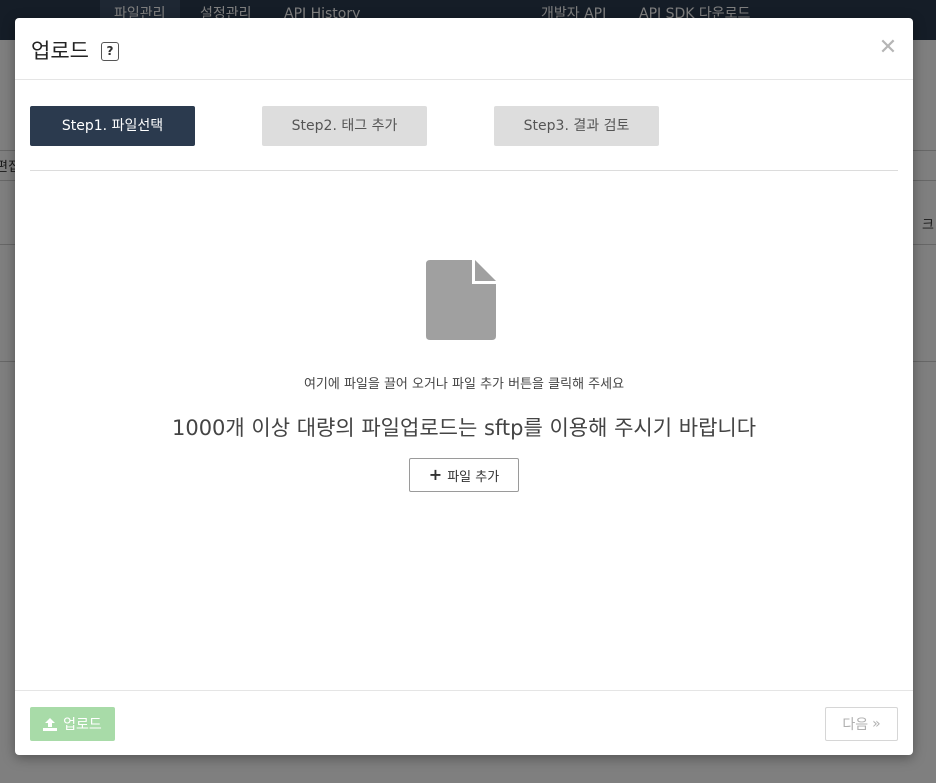  I want to click on file-icon, so click(461, 300).